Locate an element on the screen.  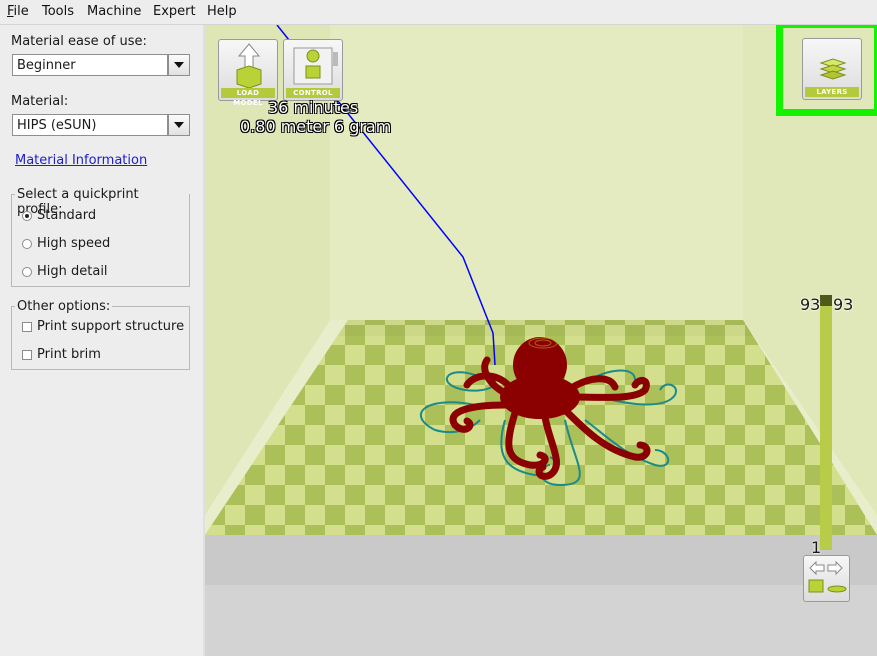
other-options-title: Other options: is located at coordinates (64, 306).